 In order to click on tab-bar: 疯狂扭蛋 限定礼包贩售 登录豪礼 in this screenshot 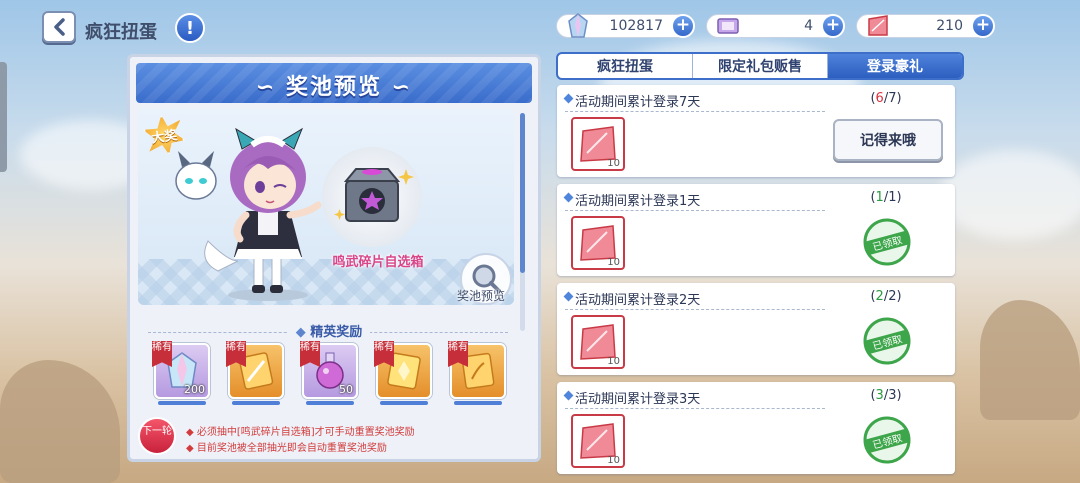, I will do `click(760, 66)`.